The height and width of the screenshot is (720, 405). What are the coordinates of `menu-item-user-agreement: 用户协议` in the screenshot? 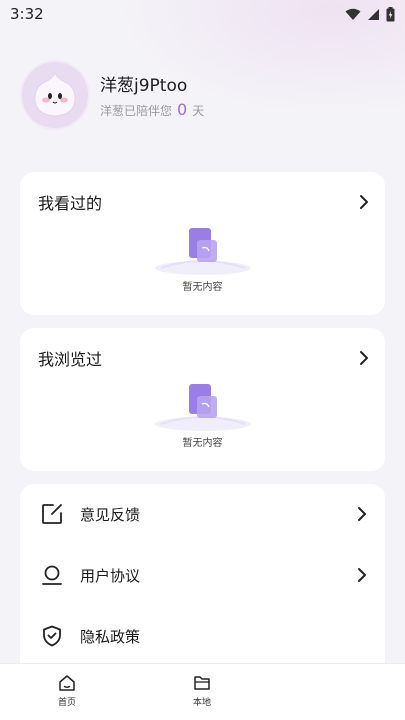 It's located at (203, 575).